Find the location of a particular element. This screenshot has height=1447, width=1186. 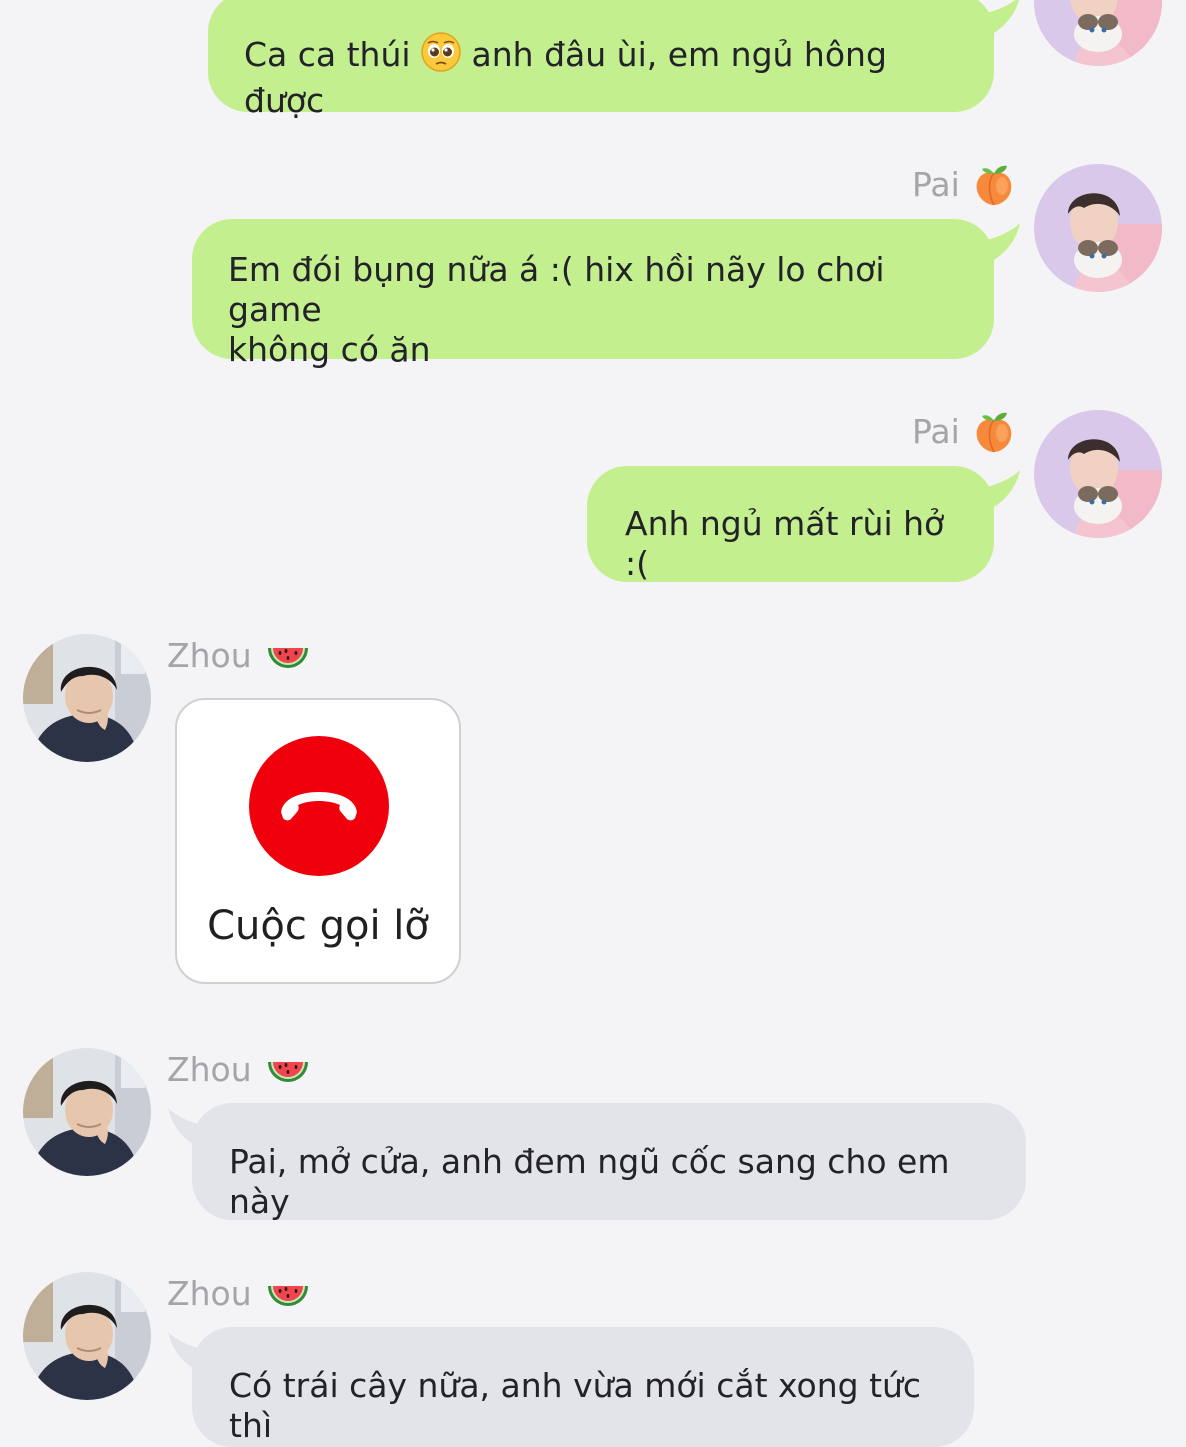

pleading-face-emoji is located at coordinates (441, 56).